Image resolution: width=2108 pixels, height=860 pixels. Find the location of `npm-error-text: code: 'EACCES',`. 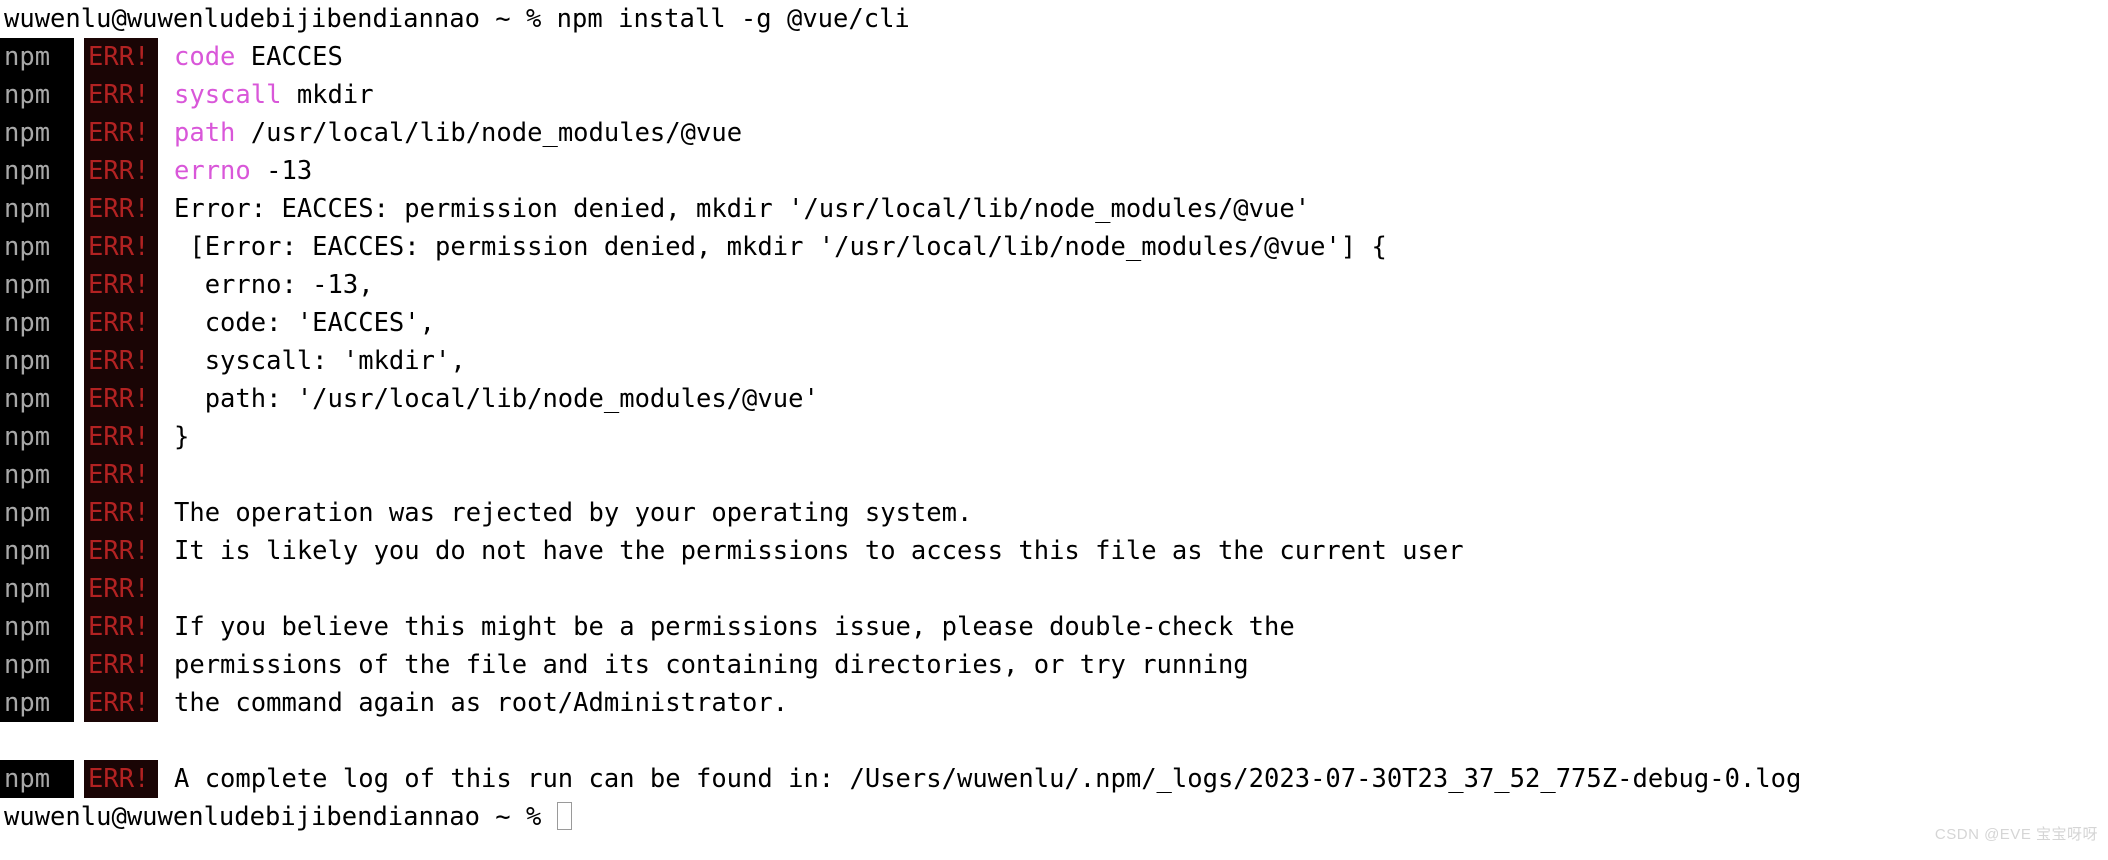

npm-error-text: code: 'EACCES', is located at coordinates (304, 323).